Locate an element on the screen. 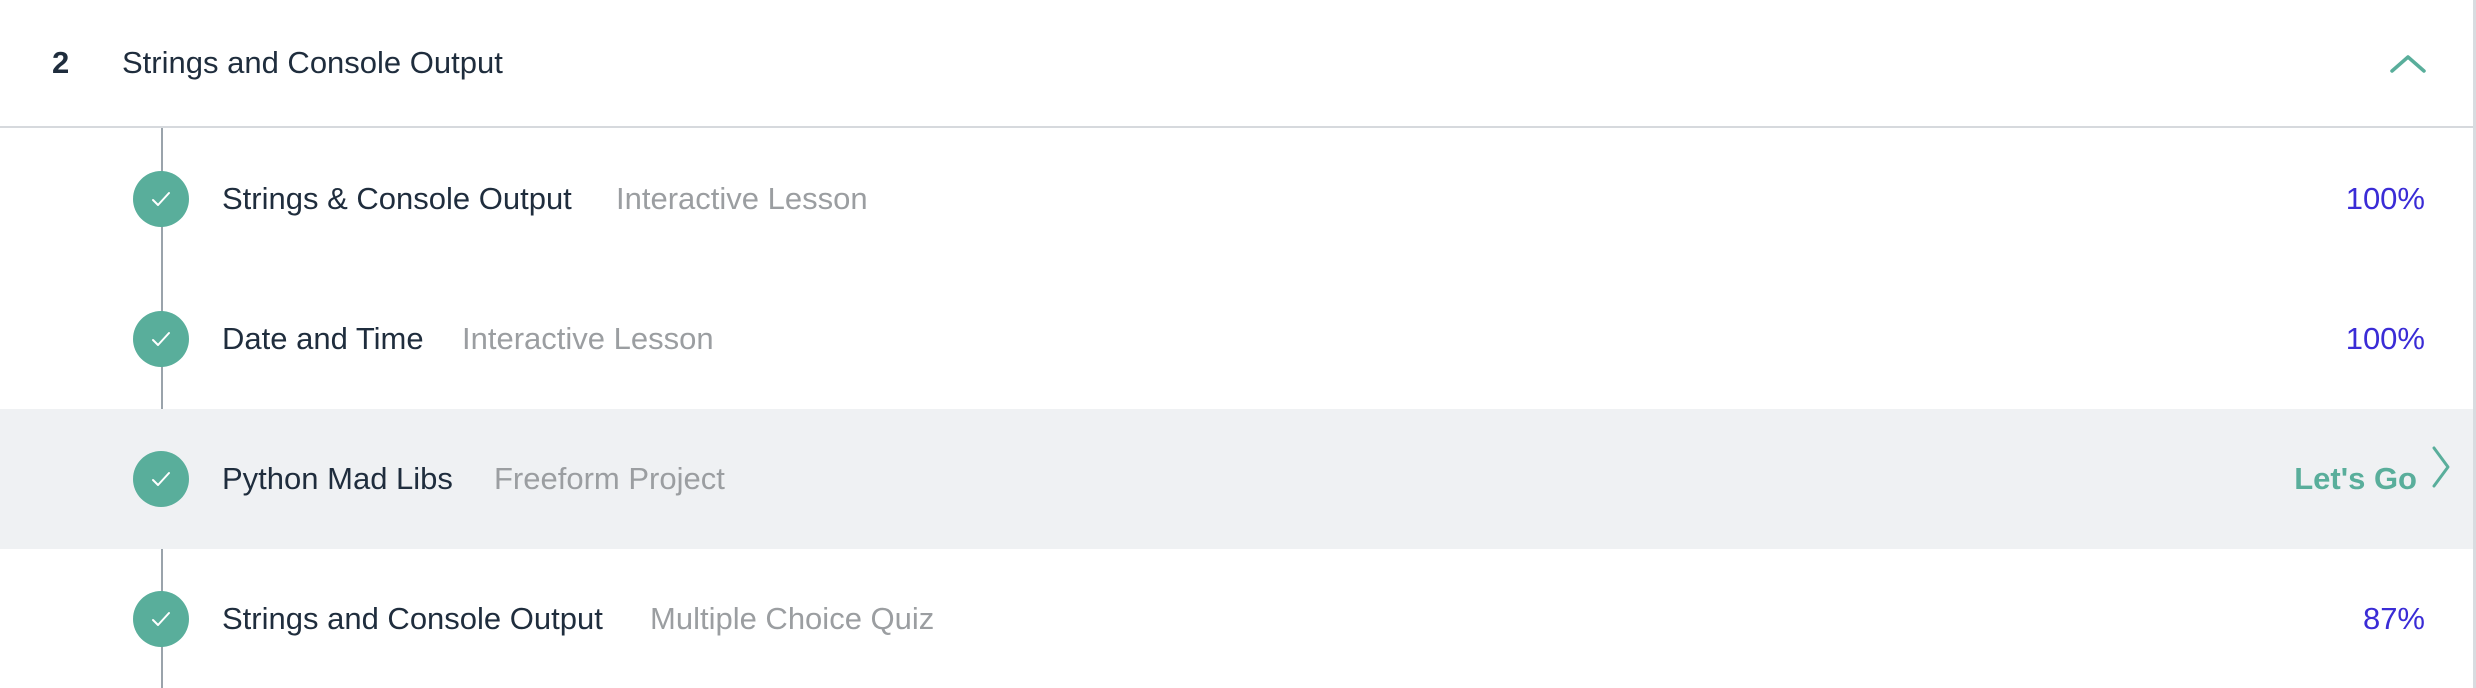 The image size is (2476, 688). chevron-right-icon is located at coordinates (2441, 479).